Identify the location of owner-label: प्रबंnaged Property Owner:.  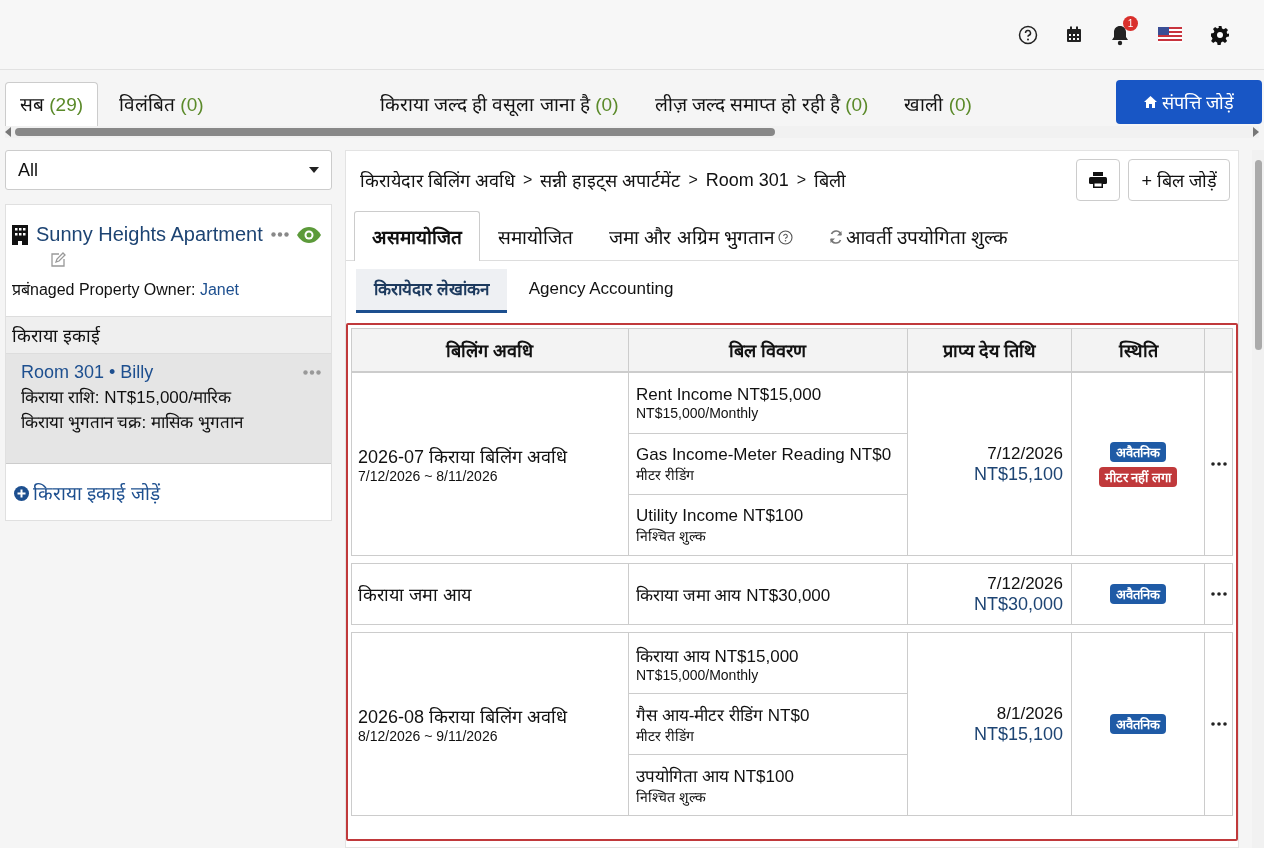
(104, 289).